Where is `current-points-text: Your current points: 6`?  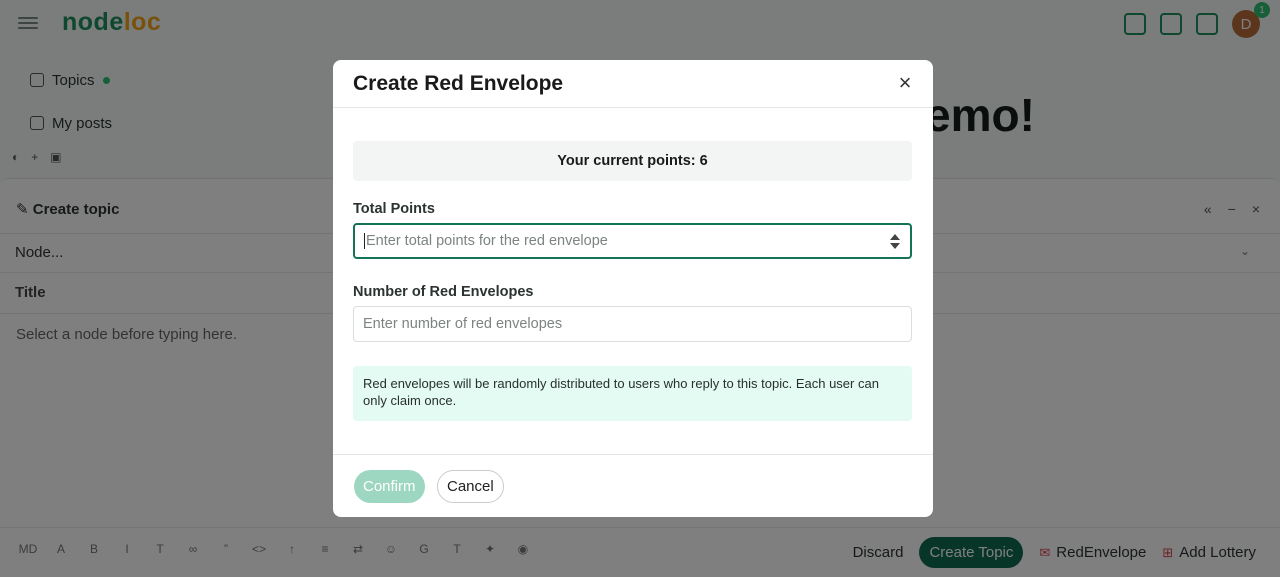
current-points-text: Your current points: 6 is located at coordinates (632, 161).